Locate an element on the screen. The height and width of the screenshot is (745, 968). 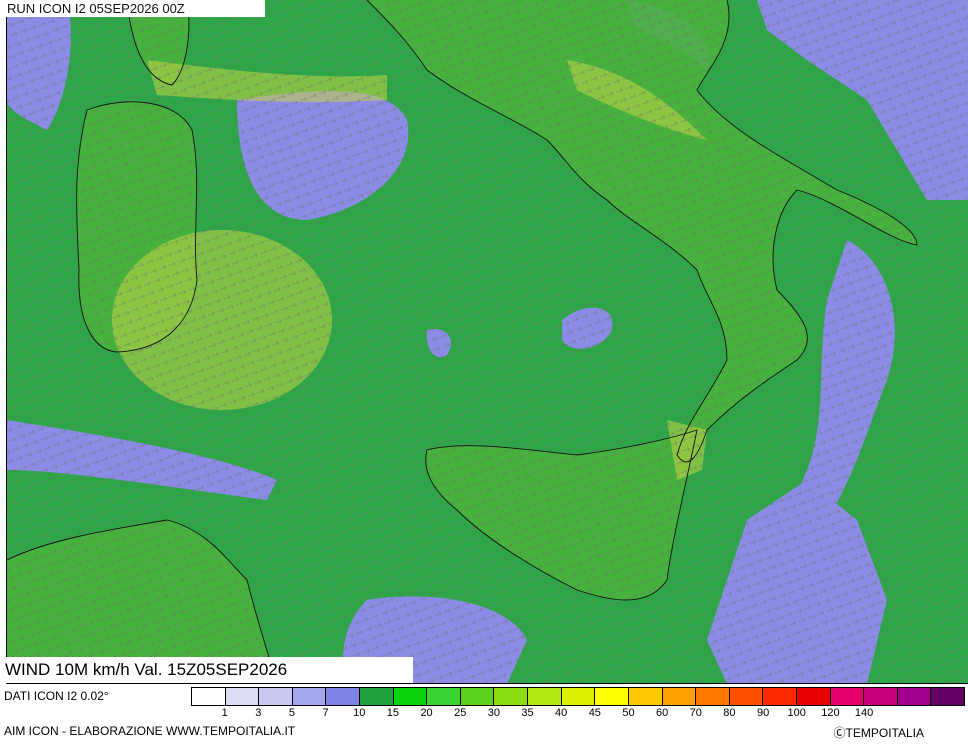
legend-tick: 3 is located at coordinates (258, 713).